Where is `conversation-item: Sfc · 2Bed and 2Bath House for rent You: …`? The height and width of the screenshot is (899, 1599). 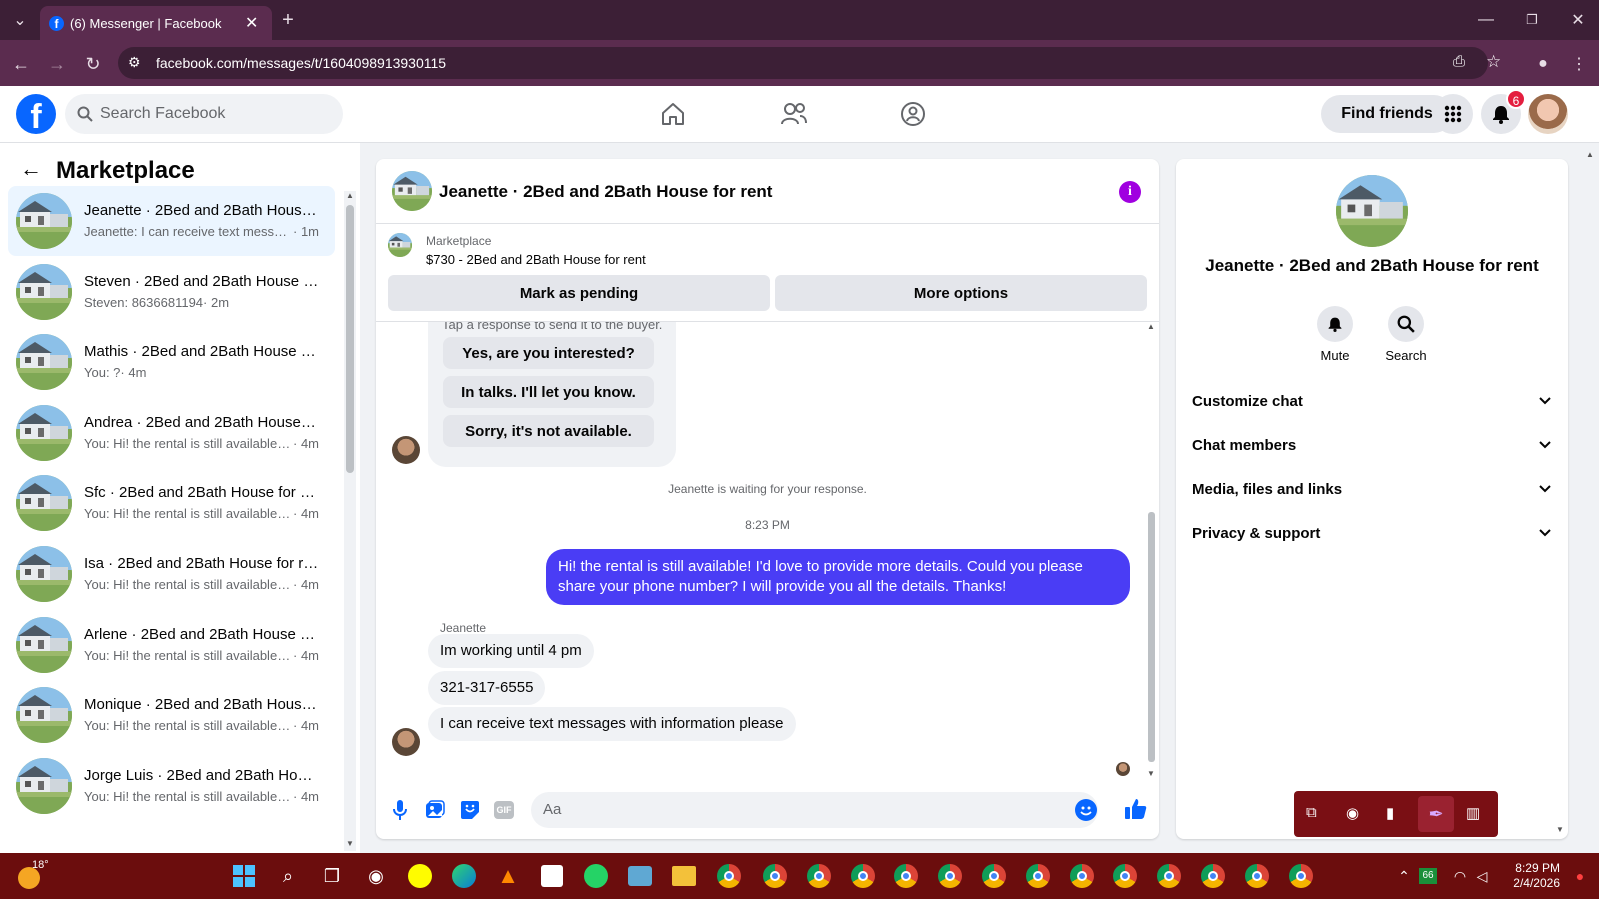 conversation-item: Sfc · 2Bed and 2Bath House for rent You: … is located at coordinates (171, 503).